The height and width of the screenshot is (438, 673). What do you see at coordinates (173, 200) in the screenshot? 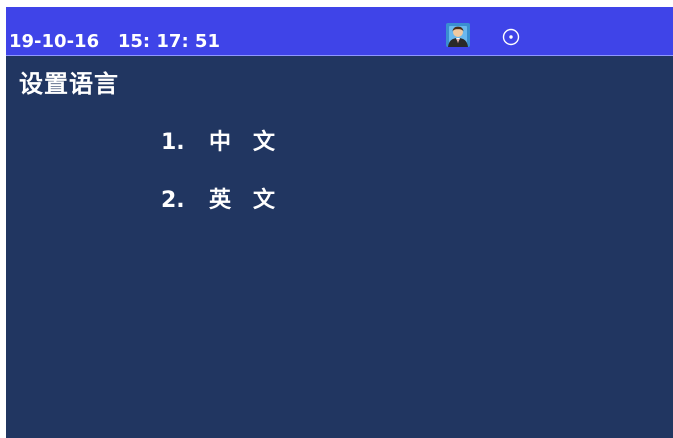
I see `menu-item-number: 2.` at bounding box center [173, 200].